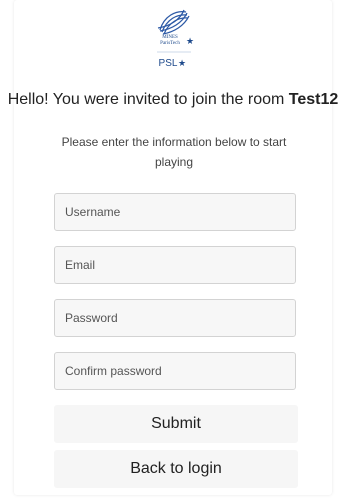 The width and height of the screenshot is (346, 503). Describe the element at coordinates (313, 99) in the screenshot. I see `room-name: Test12` at that location.